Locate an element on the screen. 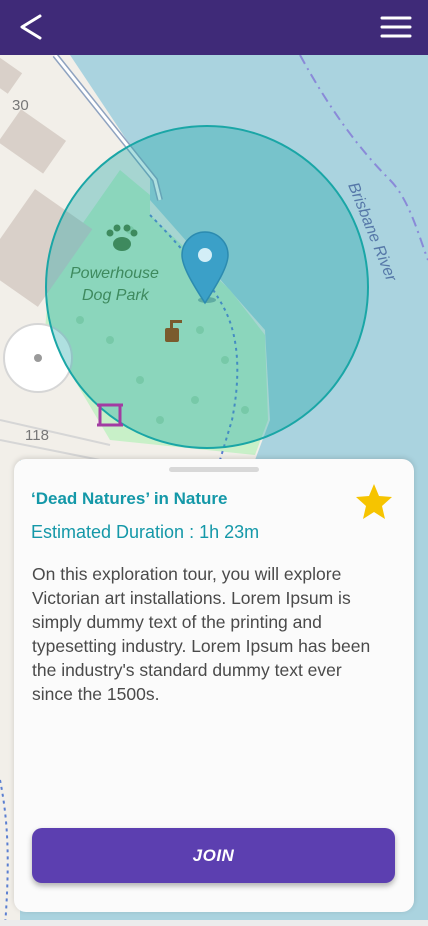 This screenshot has height=926, width=428. tour-title: ‘Dead Natures’ in Nature is located at coordinates (129, 498).